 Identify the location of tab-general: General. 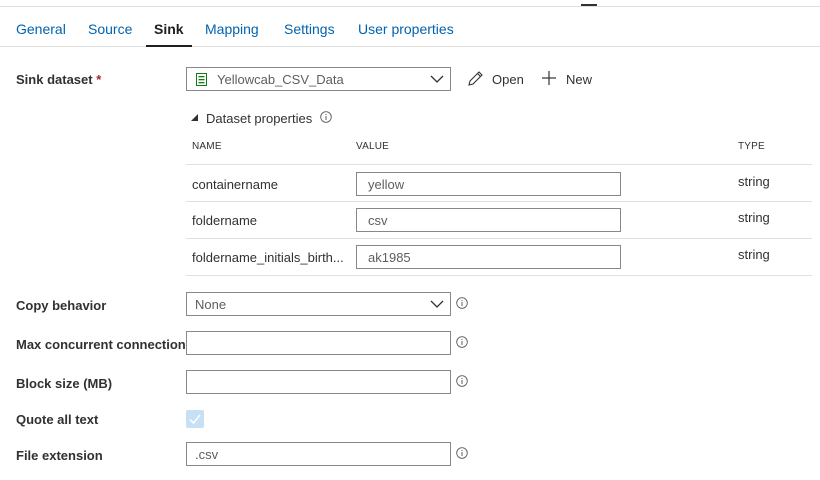
(41, 27).